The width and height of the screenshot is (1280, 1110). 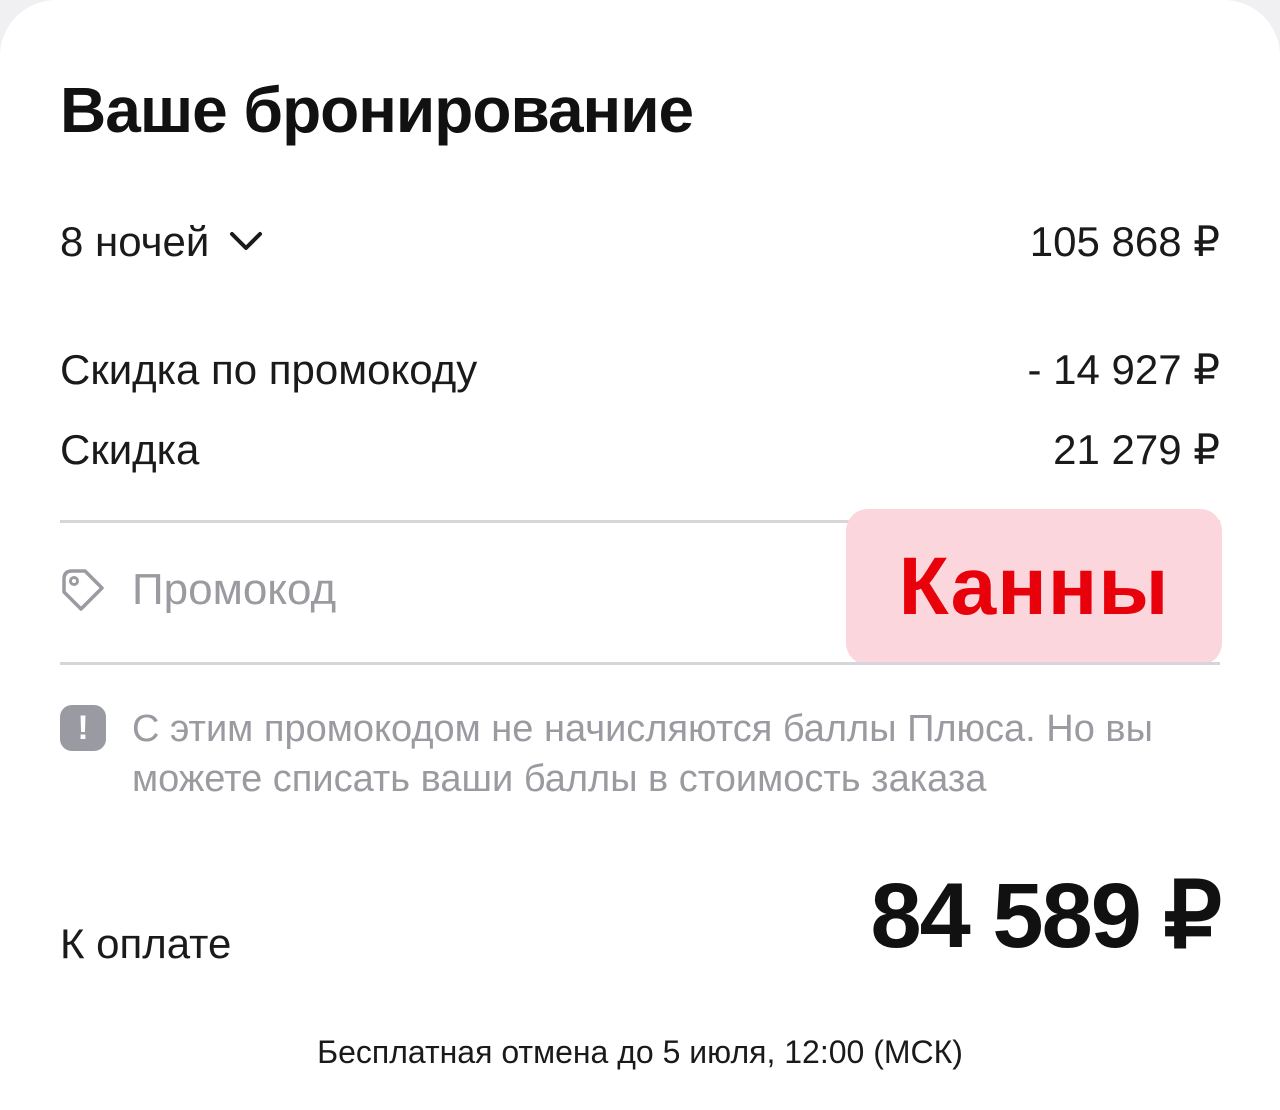 What do you see at coordinates (640, 370) in the screenshot?
I see `promo-discount-row: Скидка по промокоду - 14 927 ₽` at bounding box center [640, 370].